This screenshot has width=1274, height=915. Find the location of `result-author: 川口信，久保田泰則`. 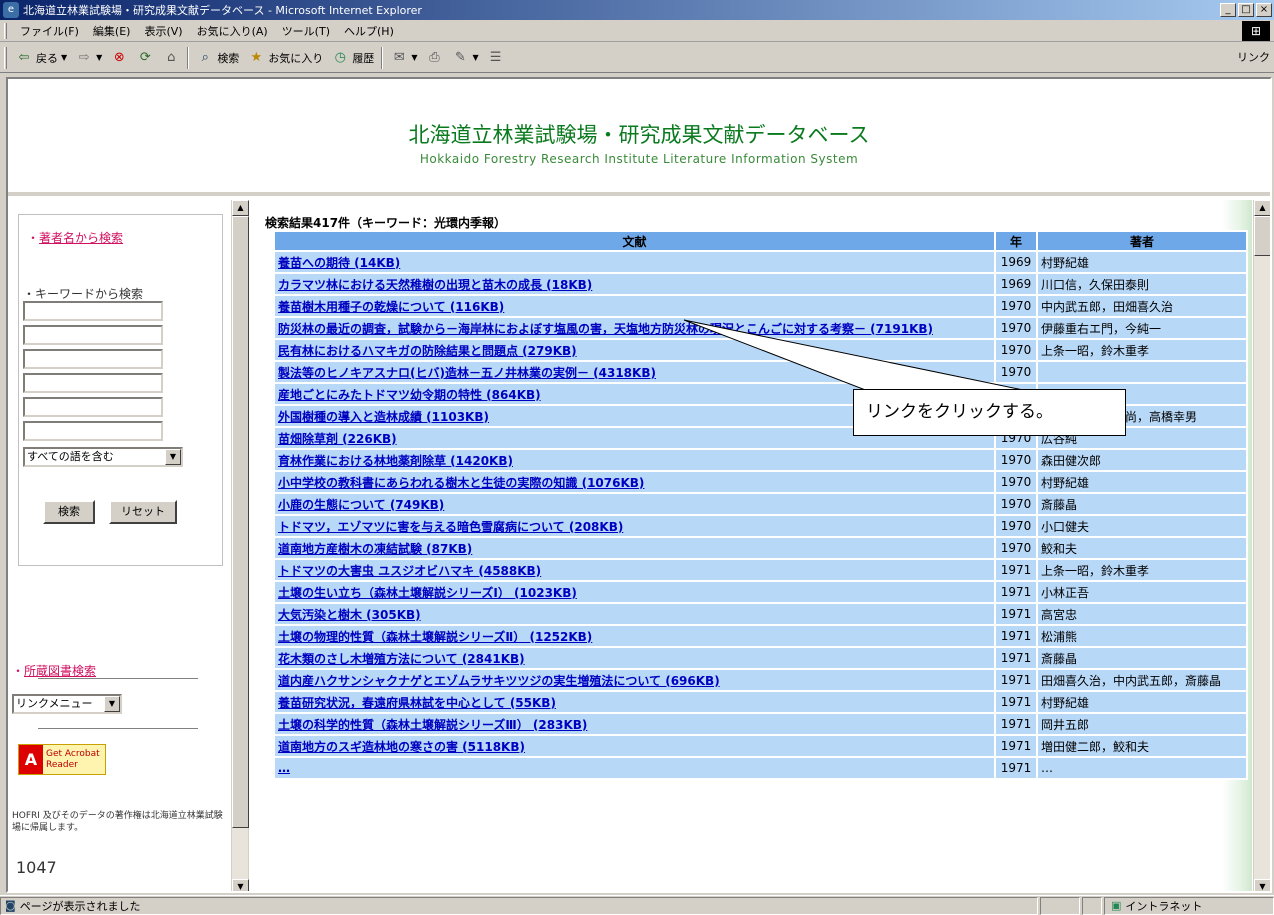

result-author: 川口信，久保田泰則 is located at coordinates (1142, 284).